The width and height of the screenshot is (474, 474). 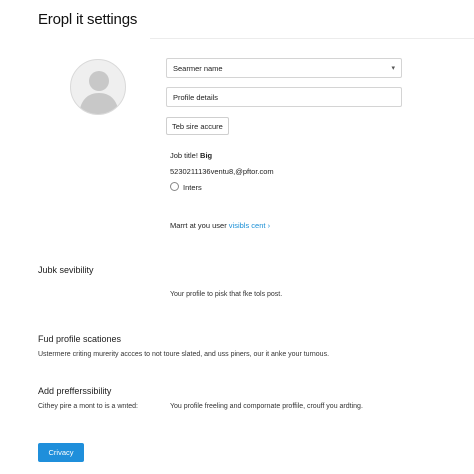 I want to click on job-title-value: Big, so click(x=206, y=155).